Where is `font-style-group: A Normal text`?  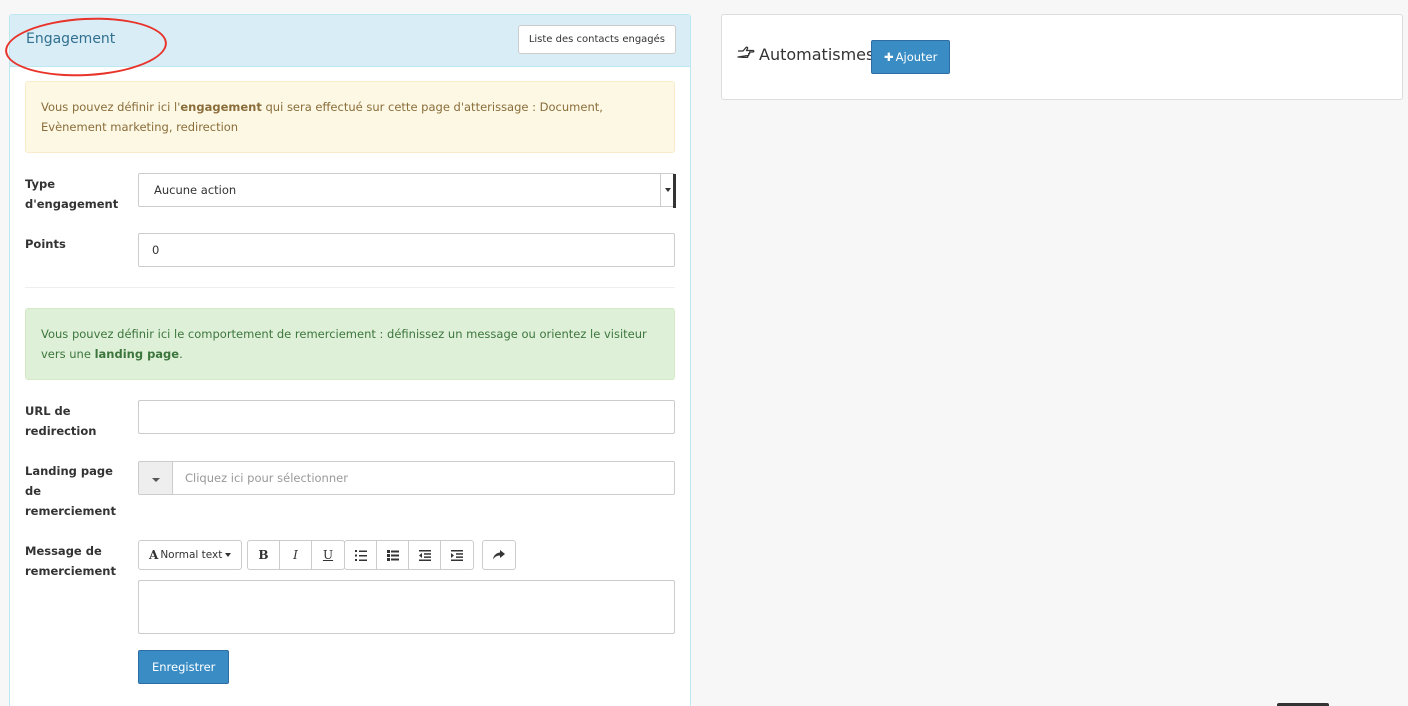
font-style-group: A Normal text is located at coordinates (190, 555).